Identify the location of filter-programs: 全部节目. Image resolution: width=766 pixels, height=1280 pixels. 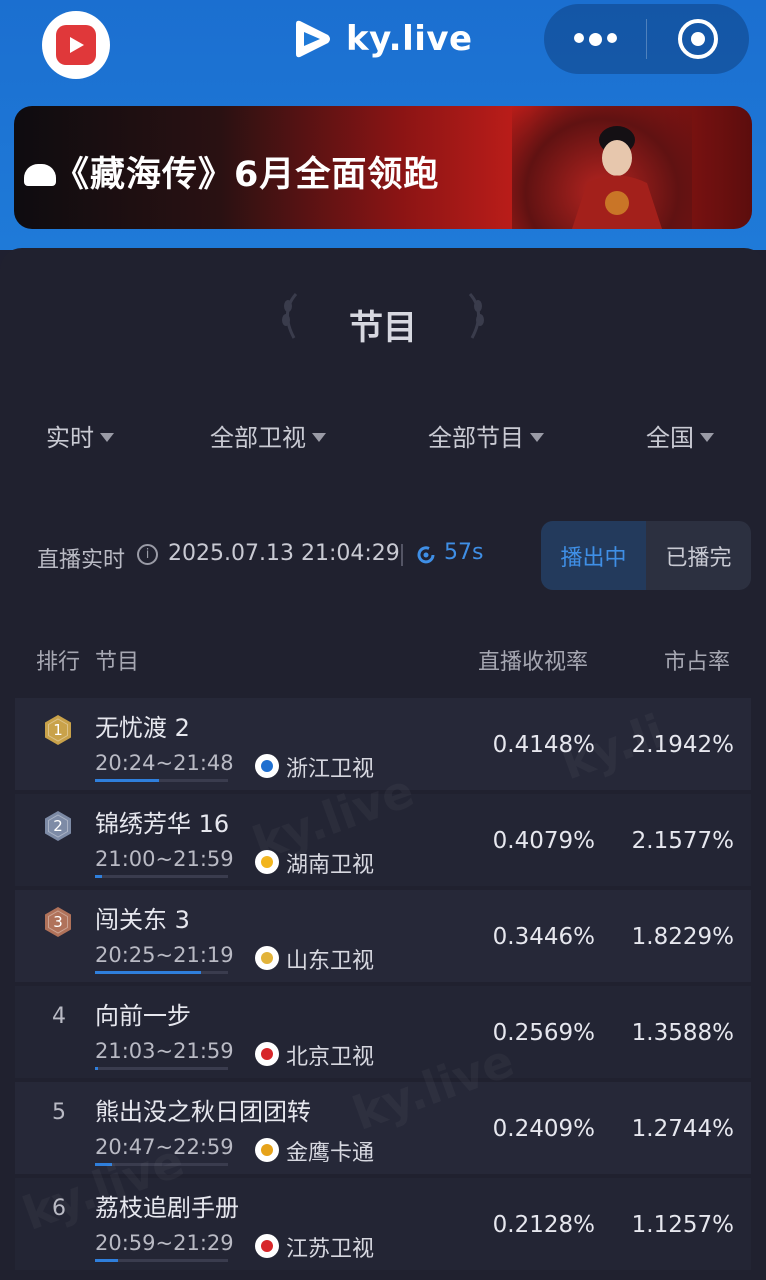
(486, 435).